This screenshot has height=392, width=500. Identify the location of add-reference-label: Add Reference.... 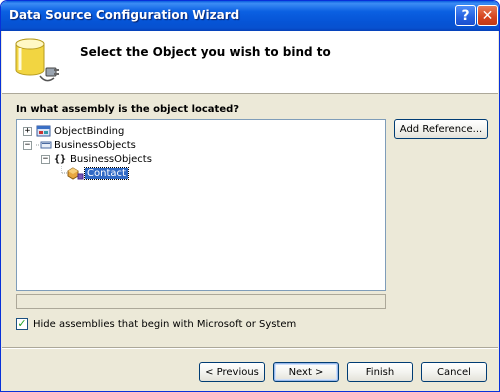
(441, 129).